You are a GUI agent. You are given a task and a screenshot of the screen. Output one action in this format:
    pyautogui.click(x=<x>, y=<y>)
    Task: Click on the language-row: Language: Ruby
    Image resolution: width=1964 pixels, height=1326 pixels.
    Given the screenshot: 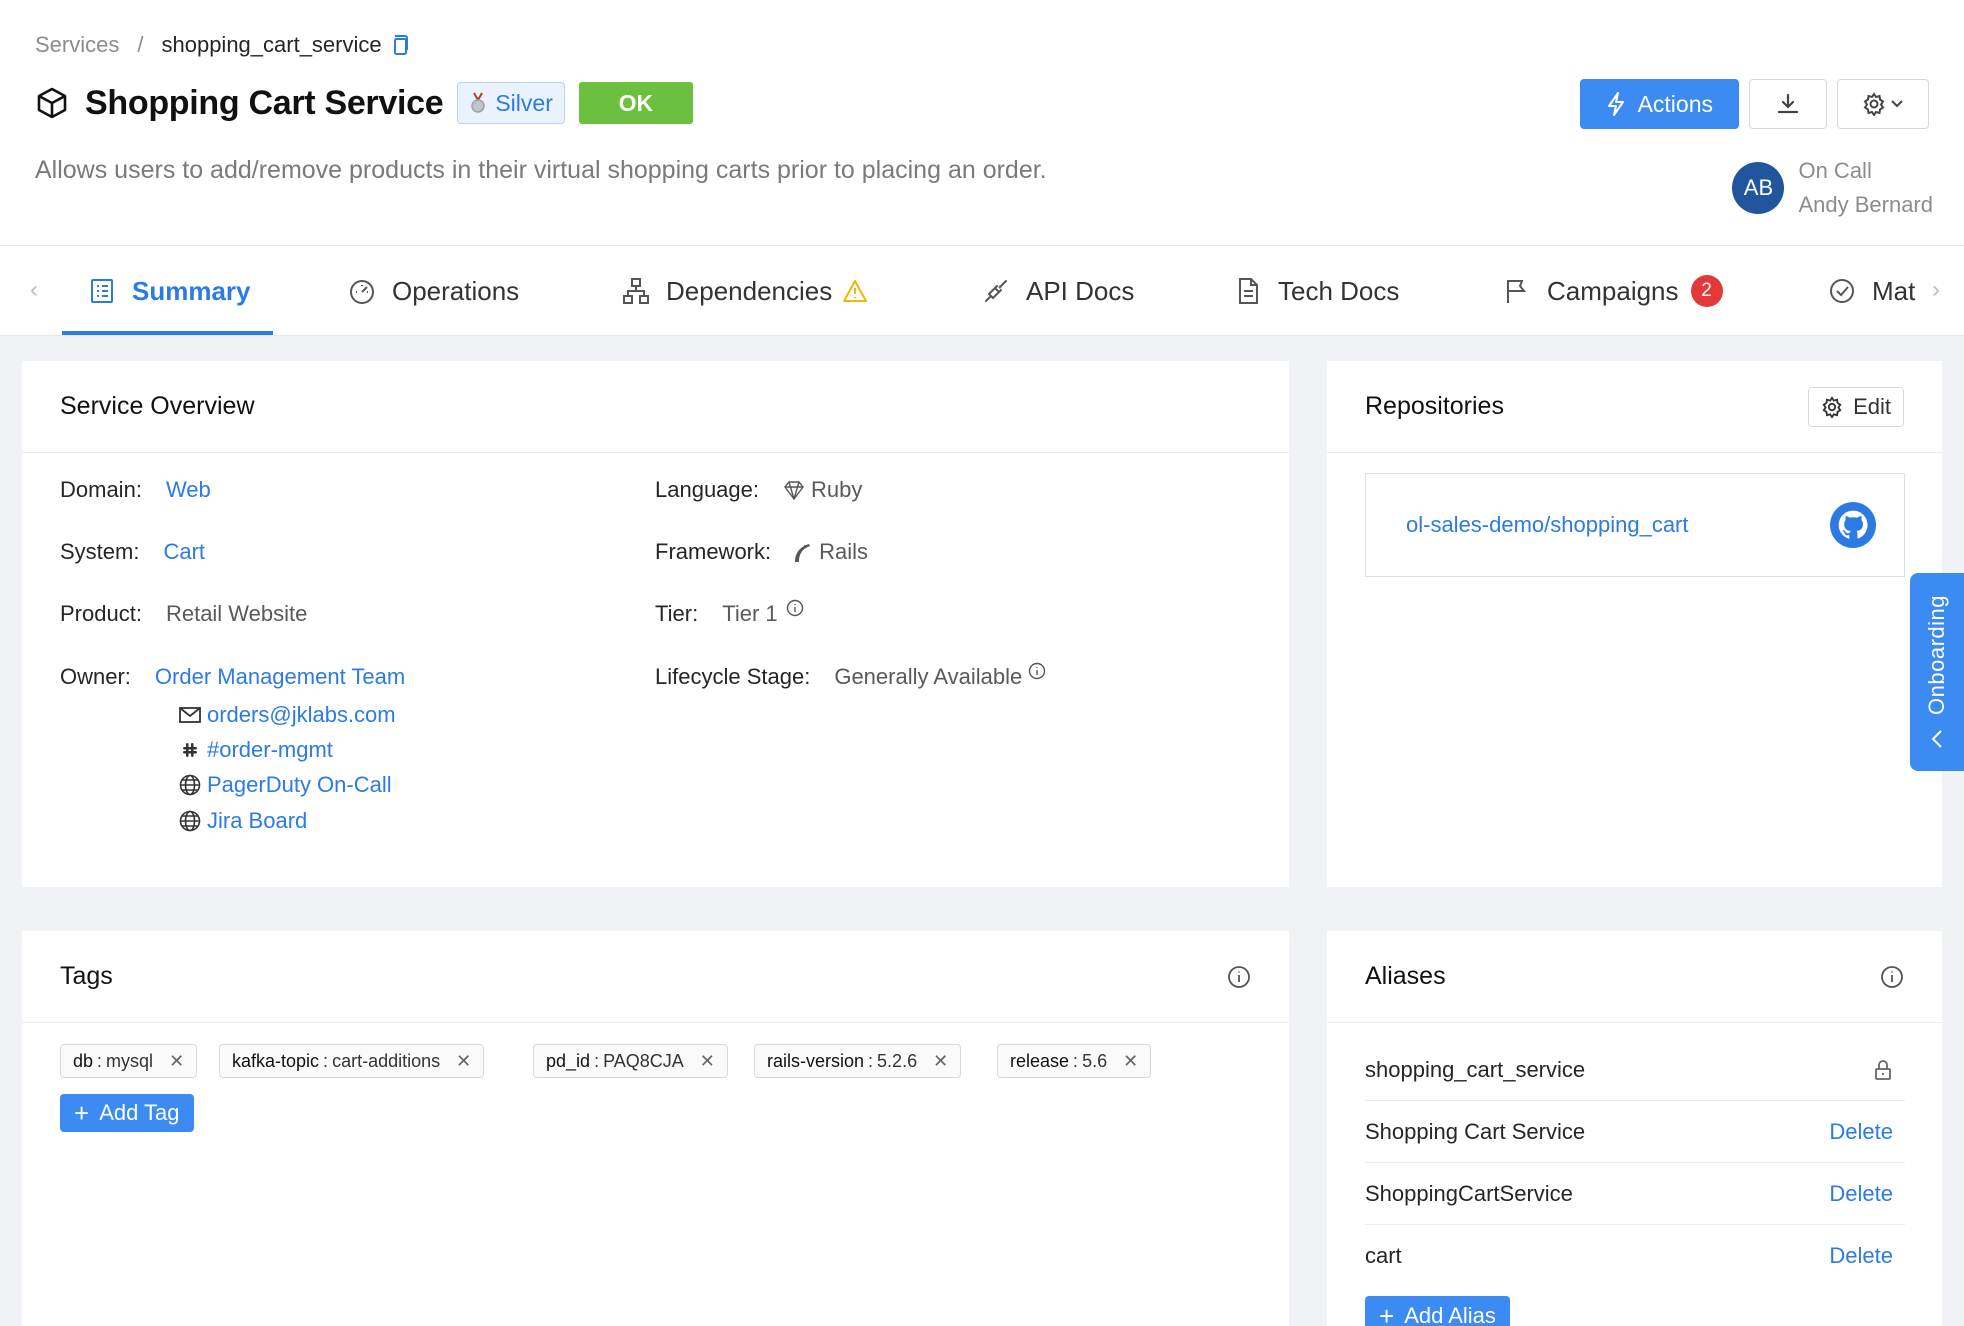 What is the action you would take?
    pyautogui.click(x=758, y=490)
    